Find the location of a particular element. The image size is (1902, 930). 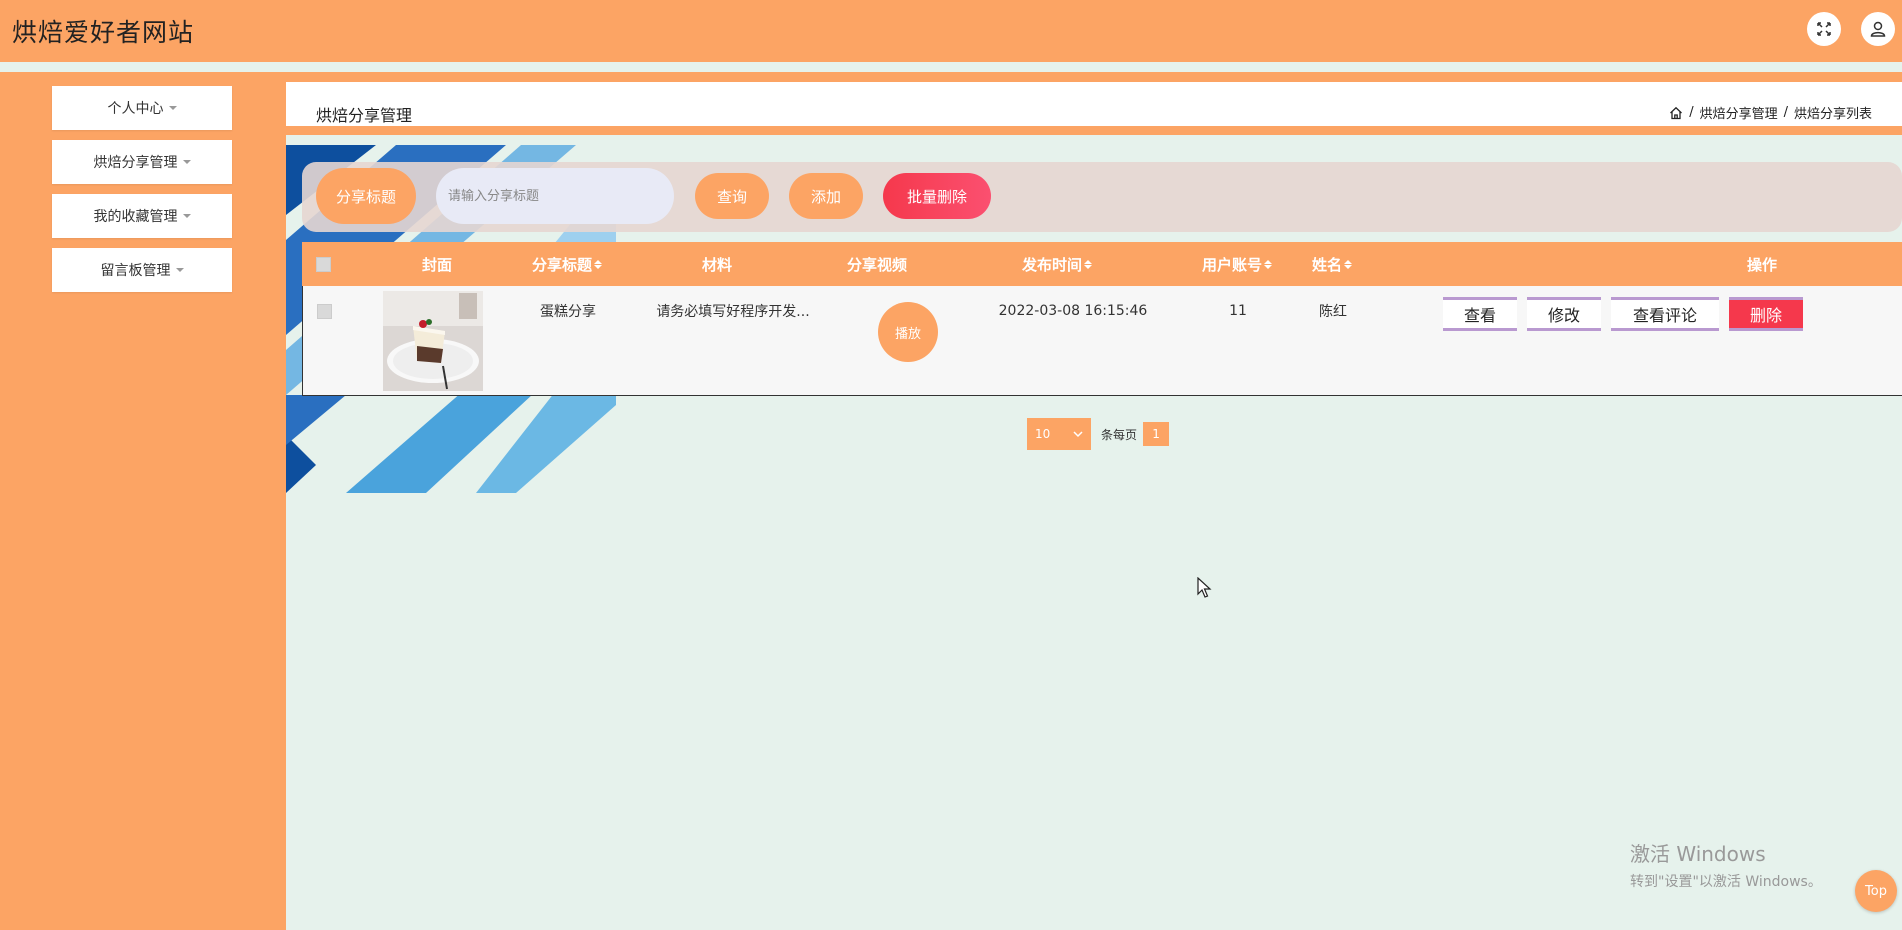

site-title: 烘焙爱好者网站 is located at coordinates (103, 32).